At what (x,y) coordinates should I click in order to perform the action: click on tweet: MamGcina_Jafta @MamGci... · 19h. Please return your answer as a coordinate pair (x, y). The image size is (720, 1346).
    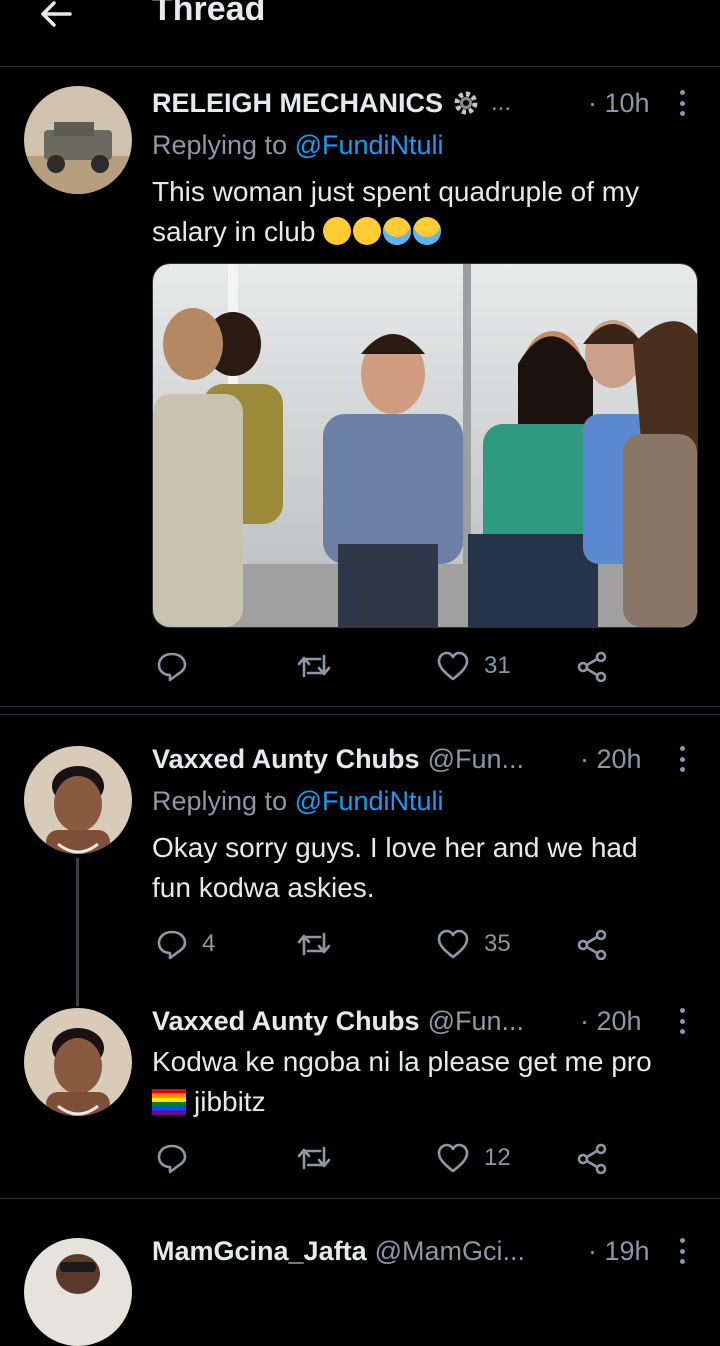
    Looking at the image, I should click on (360, 1276).